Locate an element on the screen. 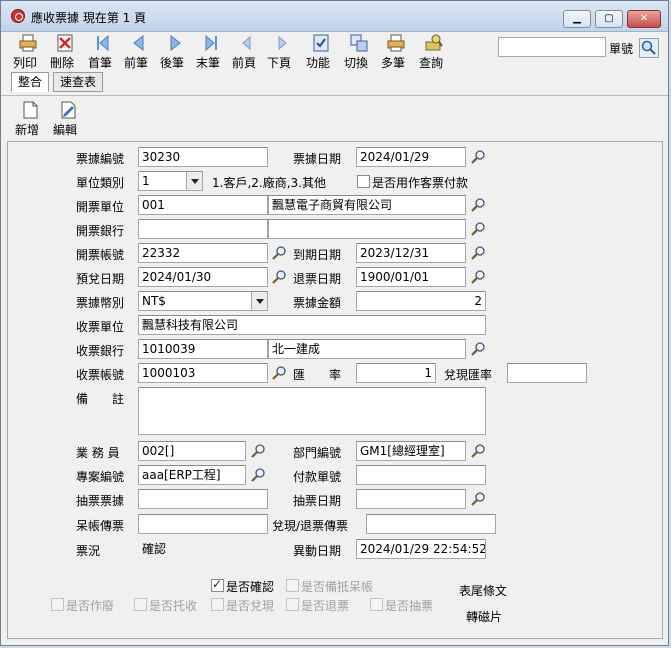 This screenshot has width=671, height=648. void-label: 是否作廢 is located at coordinates (90, 606).